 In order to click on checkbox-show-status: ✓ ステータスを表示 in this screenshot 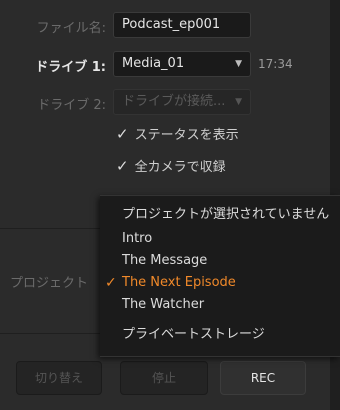, I will do `click(177, 133)`.